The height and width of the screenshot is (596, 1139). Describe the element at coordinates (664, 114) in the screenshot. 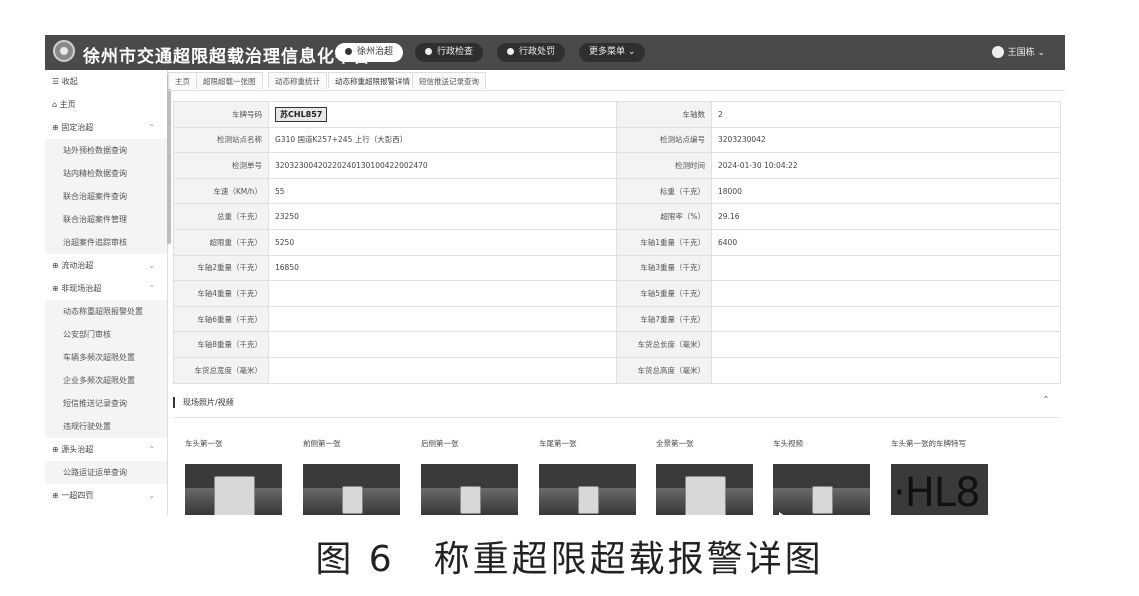

I see `field-label: 车轴数` at that location.